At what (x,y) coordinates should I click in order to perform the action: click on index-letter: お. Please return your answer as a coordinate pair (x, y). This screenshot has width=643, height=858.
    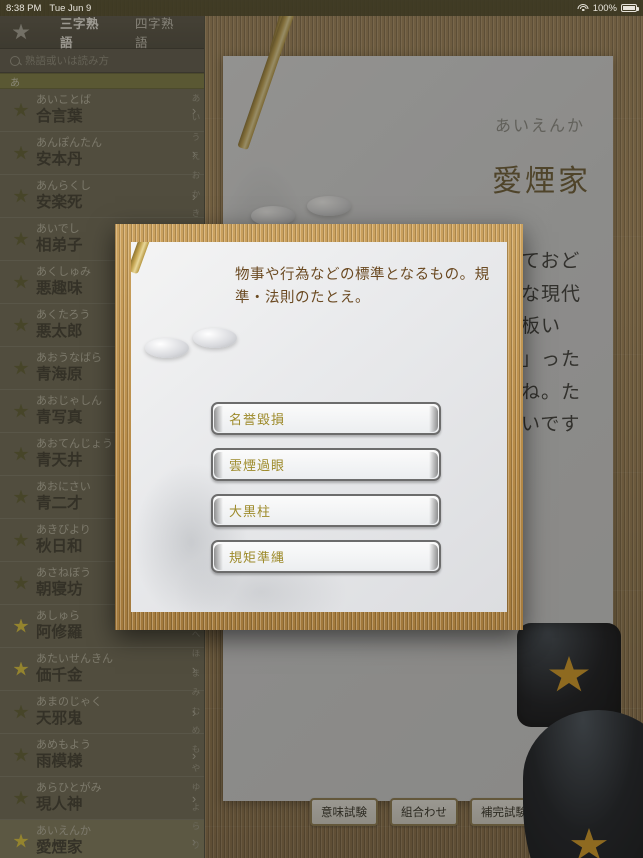
    Looking at the image, I should click on (196, 175).